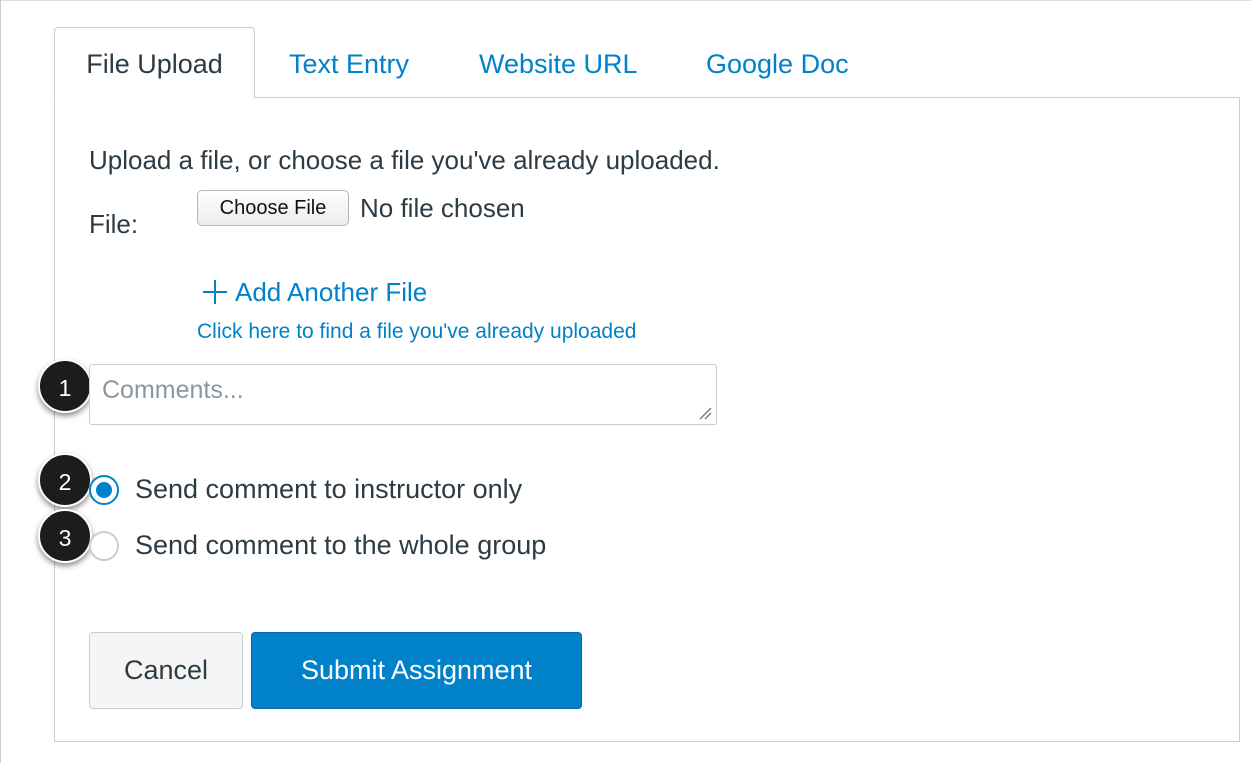  What do you see at coordinates (114, 224) in the screenshot?
I see `file-label: File:` at bounding box center [114, 224].